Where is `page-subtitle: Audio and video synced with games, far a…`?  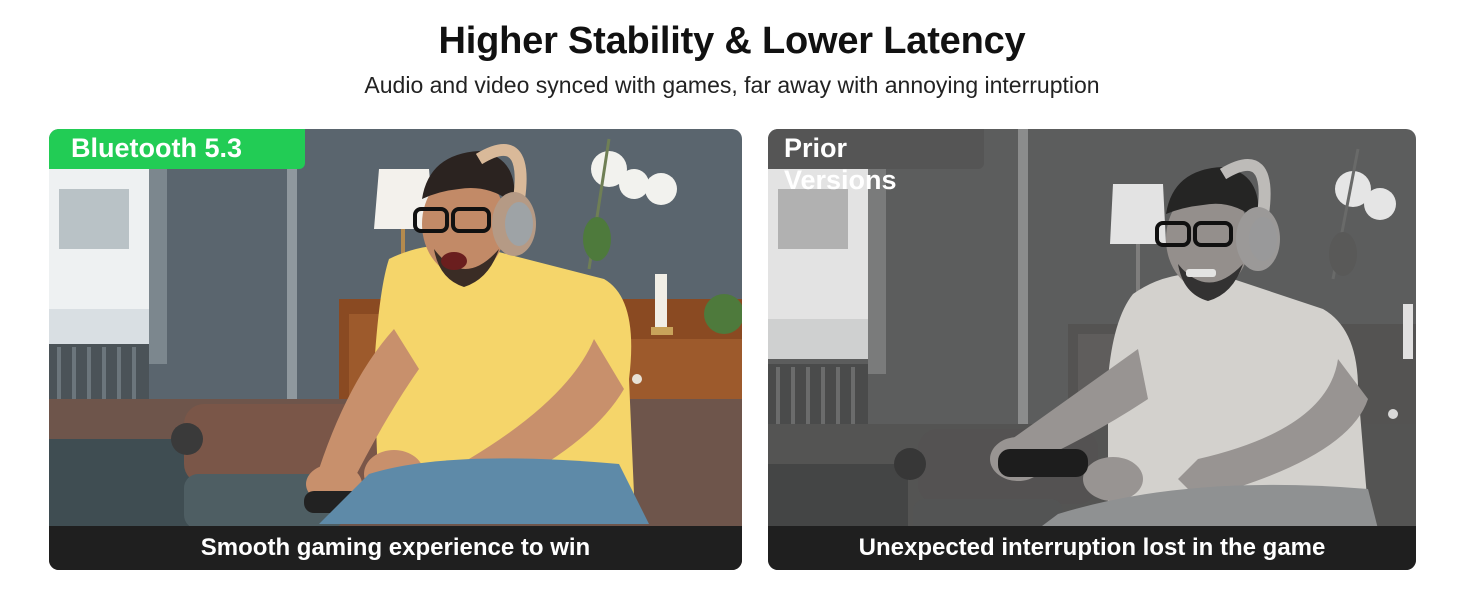
page-subtitle: Audio and video synced with games, far a… is located at coordinates (732, 85).